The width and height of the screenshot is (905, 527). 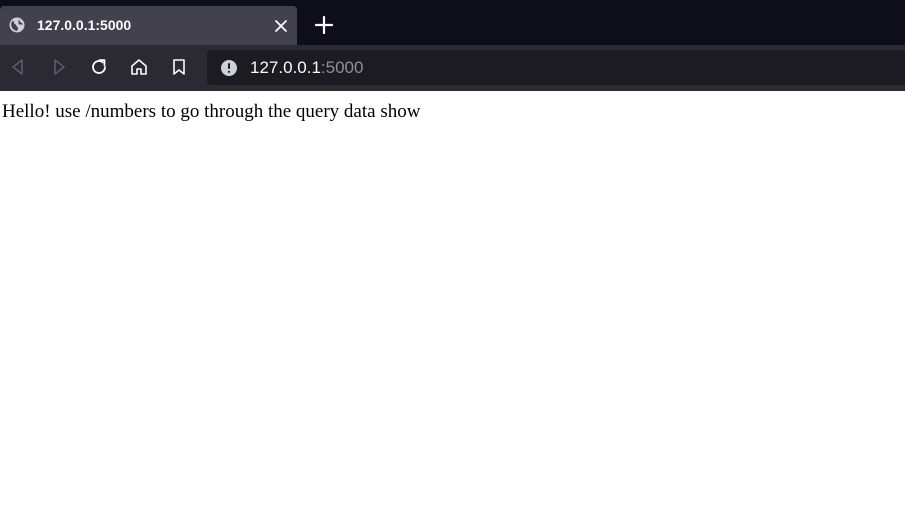 I want to click on info-icon, so click(x=229, y=68).